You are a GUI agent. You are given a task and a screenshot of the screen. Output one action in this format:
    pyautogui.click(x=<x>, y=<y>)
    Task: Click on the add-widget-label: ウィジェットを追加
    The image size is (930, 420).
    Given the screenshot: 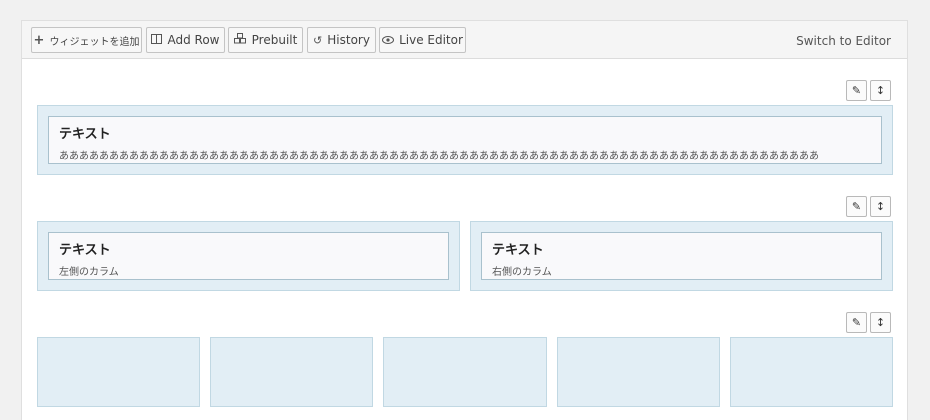 What is the action you would take?
    pyautogui.click(x=94, y=42)
    